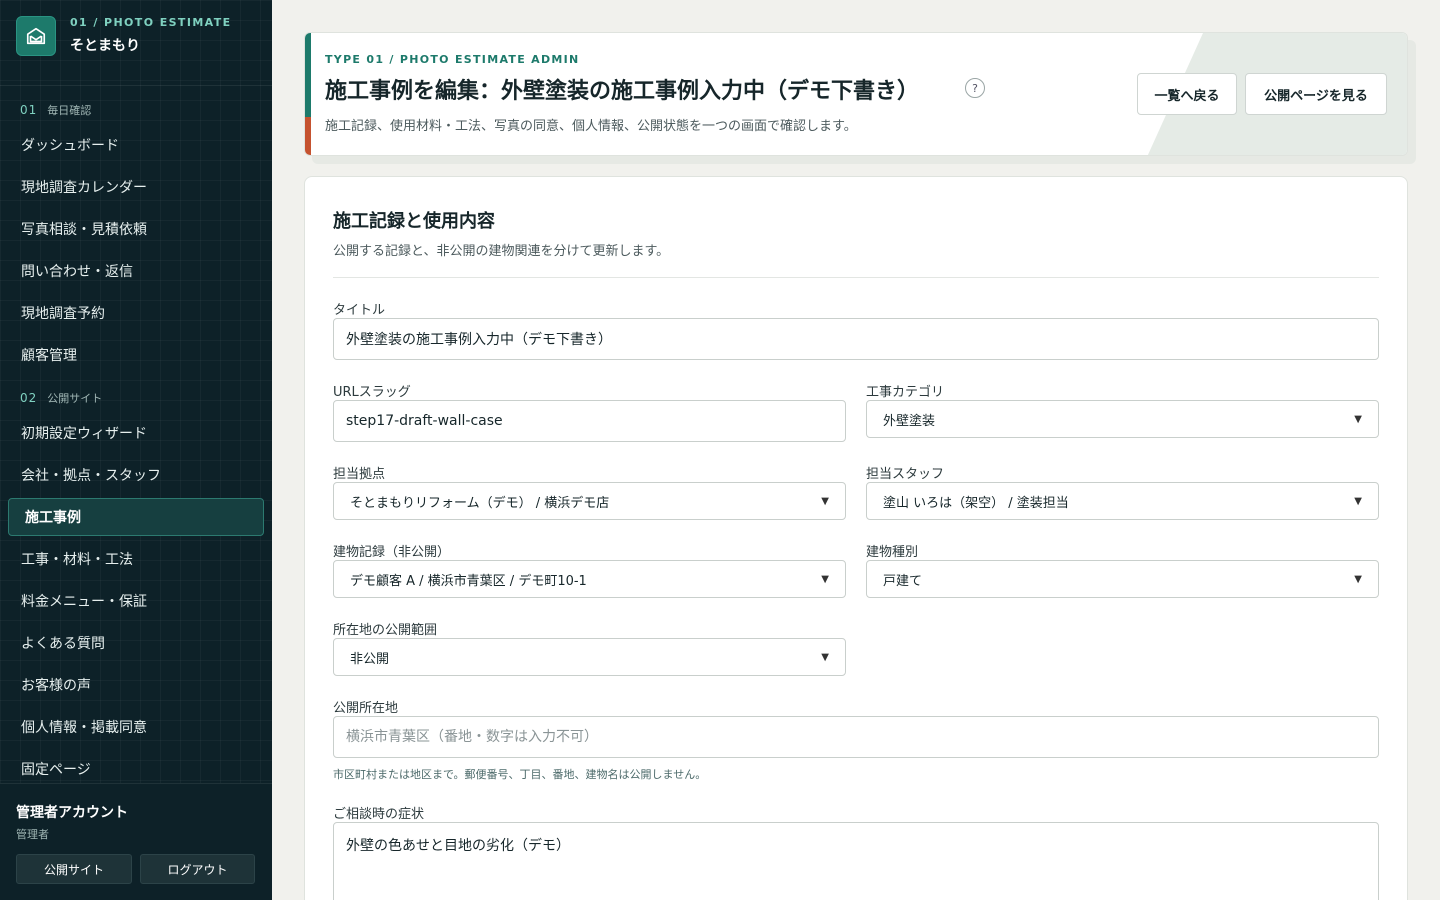  What do you see at coordinates (856, 339) in the screenshot?
I see `title-input` at bounding box center [856, 339].